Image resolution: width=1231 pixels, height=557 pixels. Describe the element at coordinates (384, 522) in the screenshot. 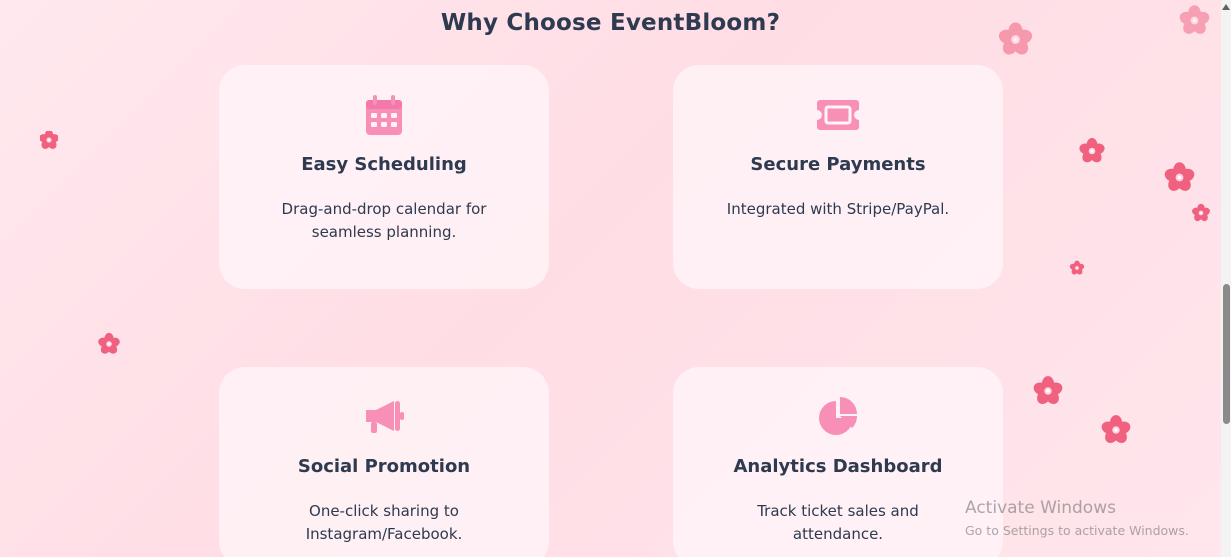

I see `feature-description: One-click sharing to Instagram/Facebook.` at that location.